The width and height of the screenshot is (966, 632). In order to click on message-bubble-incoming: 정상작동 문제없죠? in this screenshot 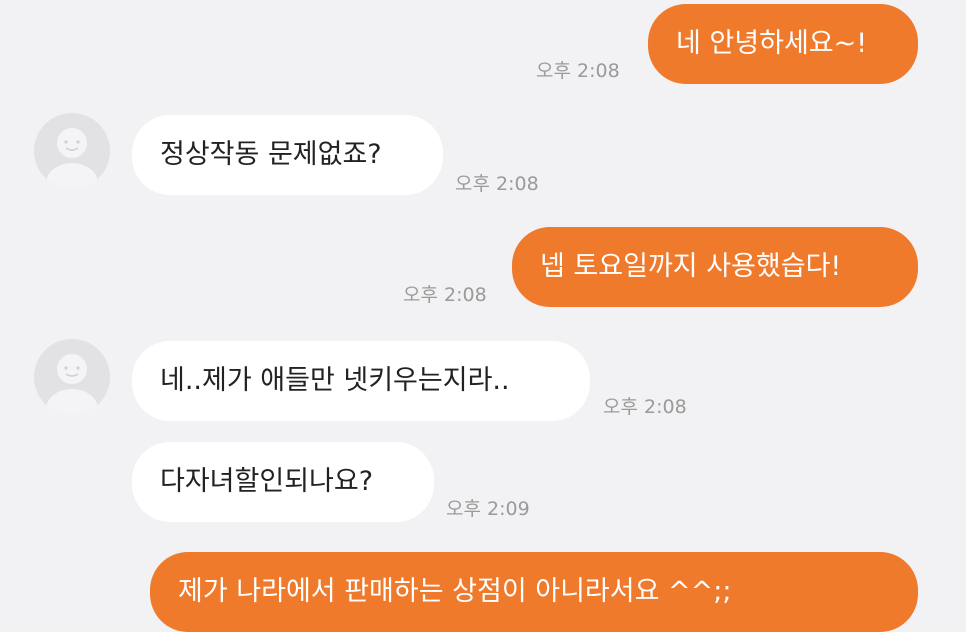, I will do `click(287, 155)`.